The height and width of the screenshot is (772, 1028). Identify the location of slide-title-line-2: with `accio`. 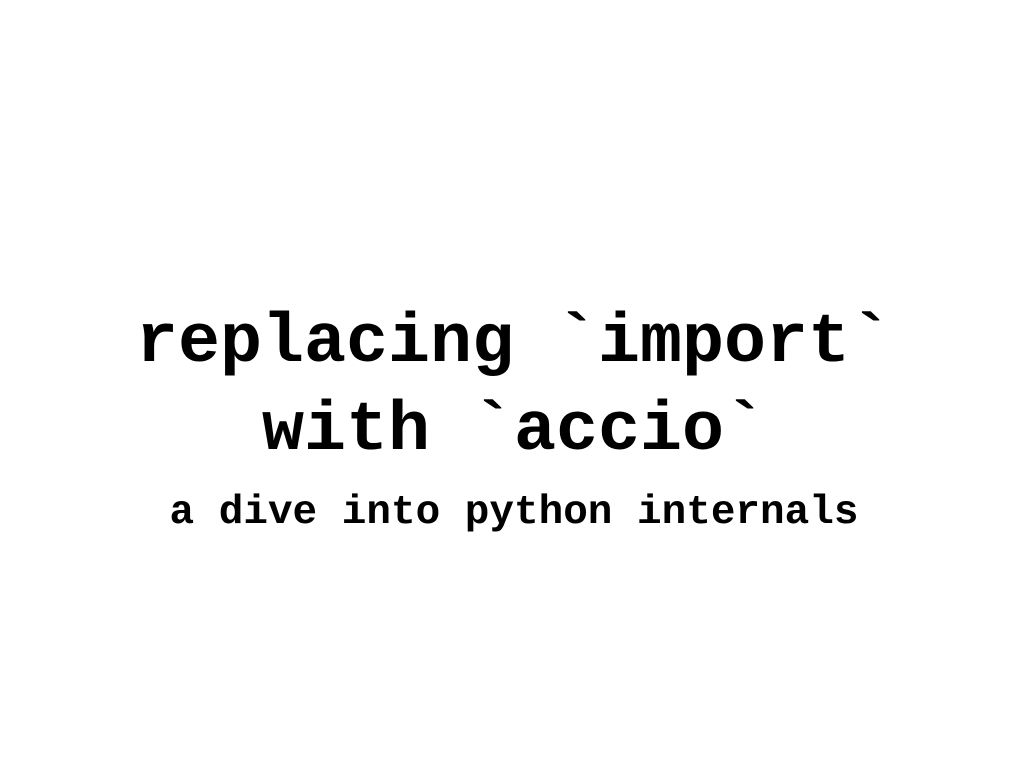
(514, 431).